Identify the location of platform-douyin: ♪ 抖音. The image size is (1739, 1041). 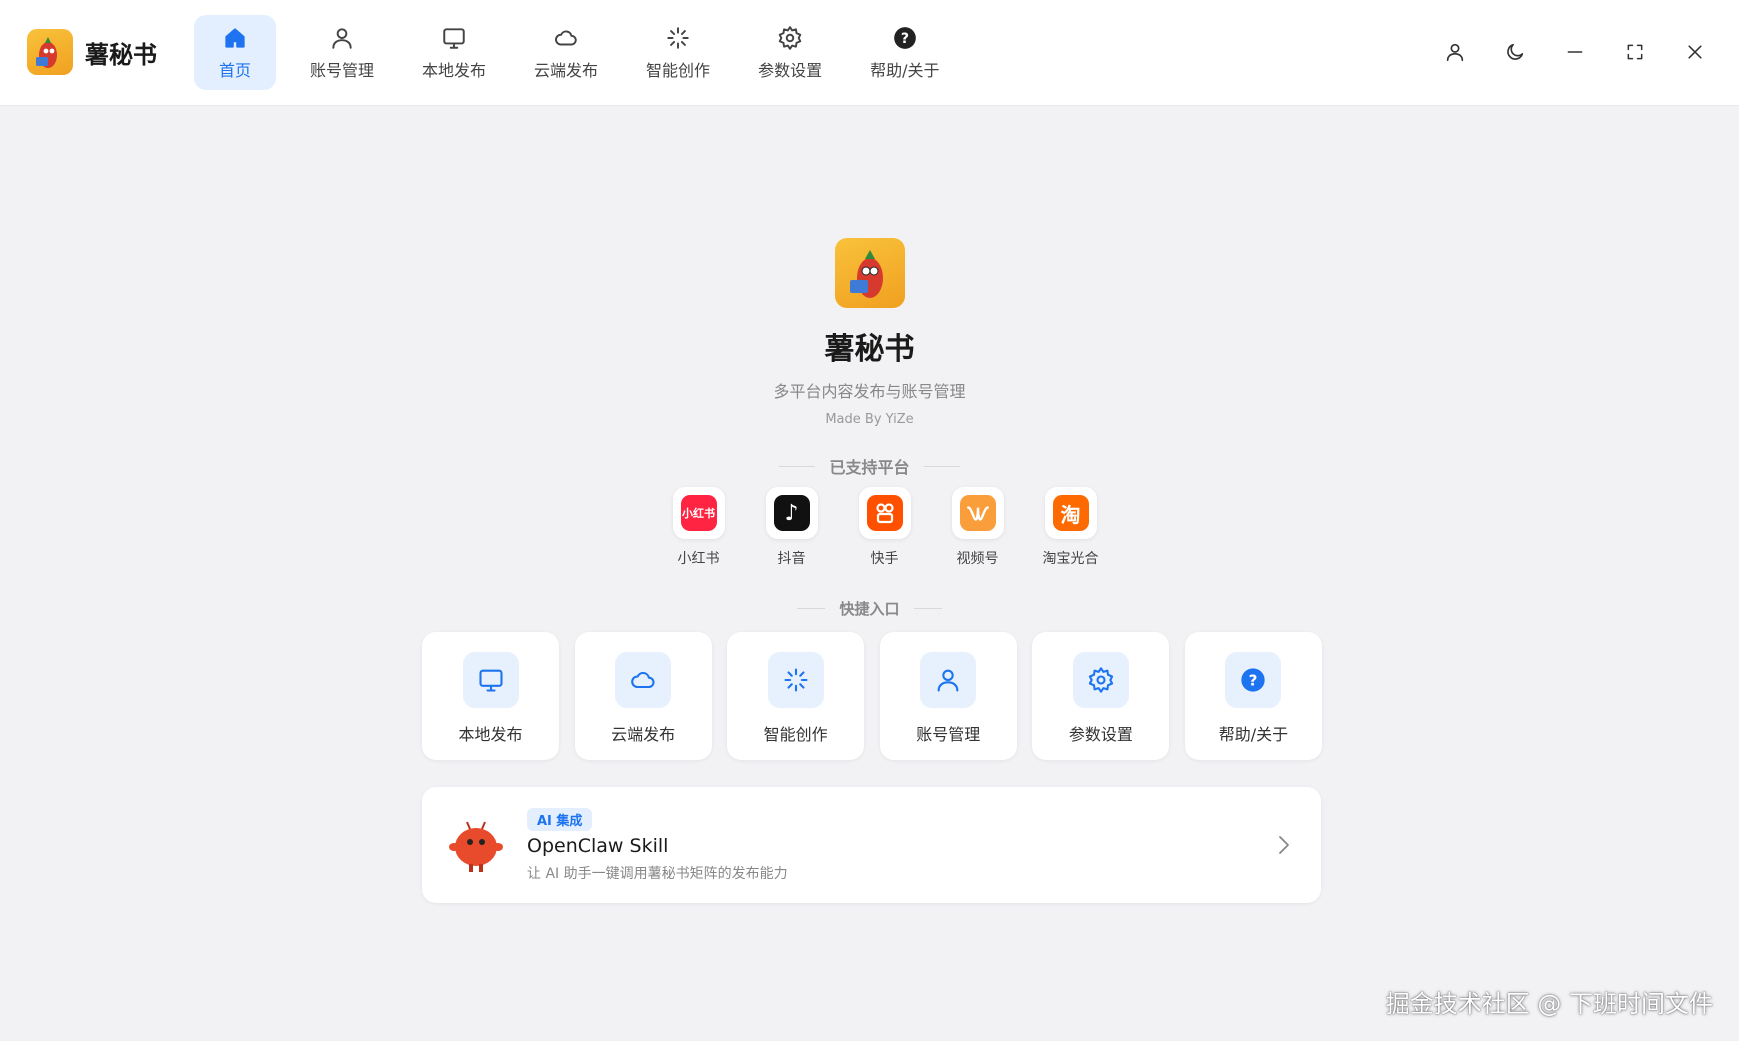
(791, 527).